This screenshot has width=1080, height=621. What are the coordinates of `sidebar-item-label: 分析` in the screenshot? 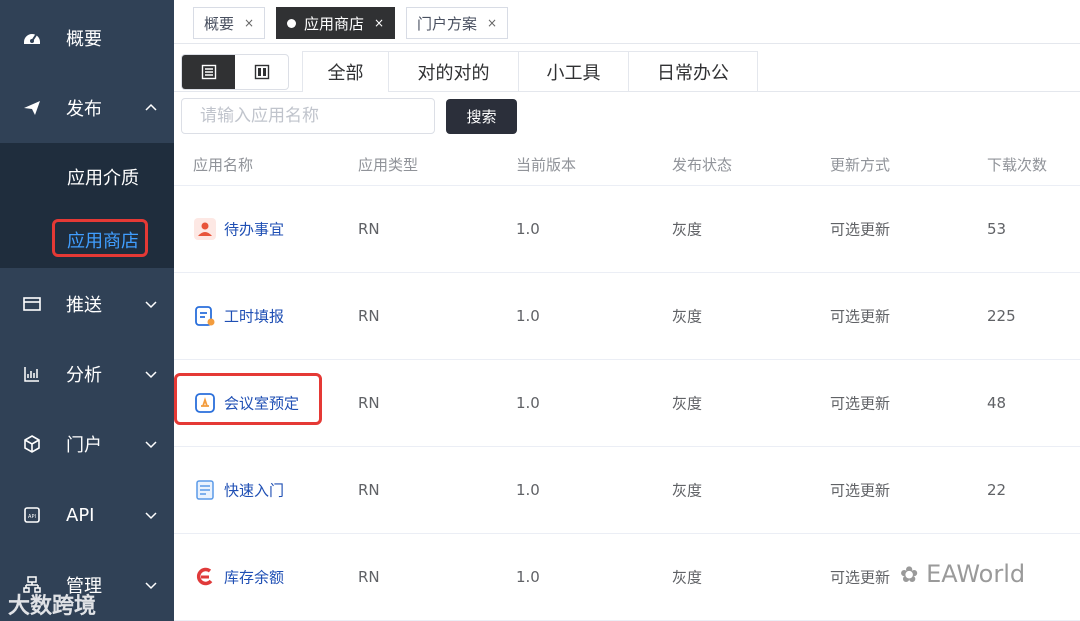 It's located at (84, 375).